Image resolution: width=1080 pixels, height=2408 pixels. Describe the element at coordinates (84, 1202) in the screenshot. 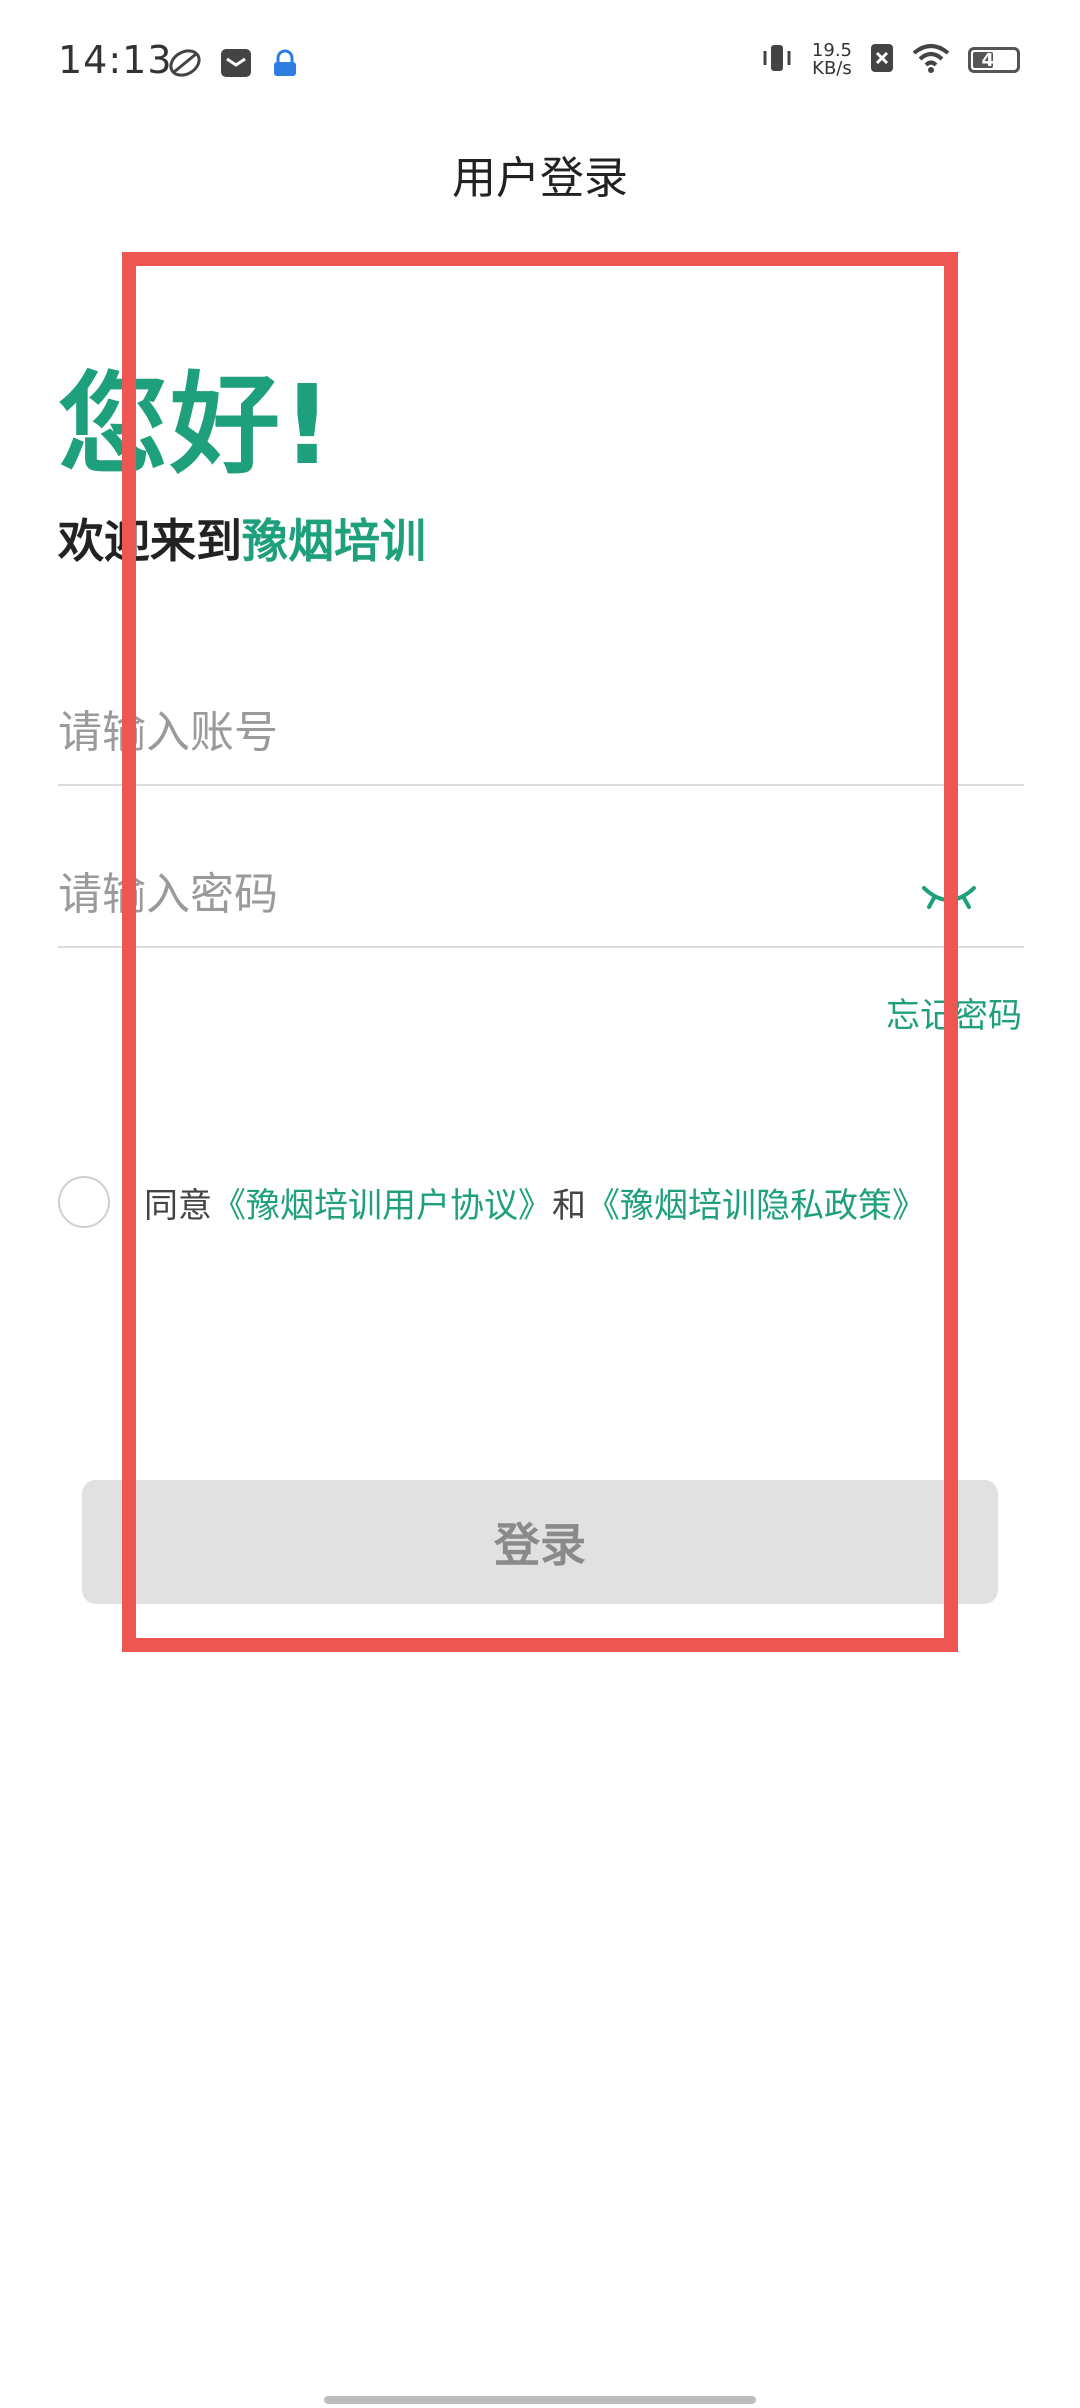

I see `agreement-checkbox` at that location.